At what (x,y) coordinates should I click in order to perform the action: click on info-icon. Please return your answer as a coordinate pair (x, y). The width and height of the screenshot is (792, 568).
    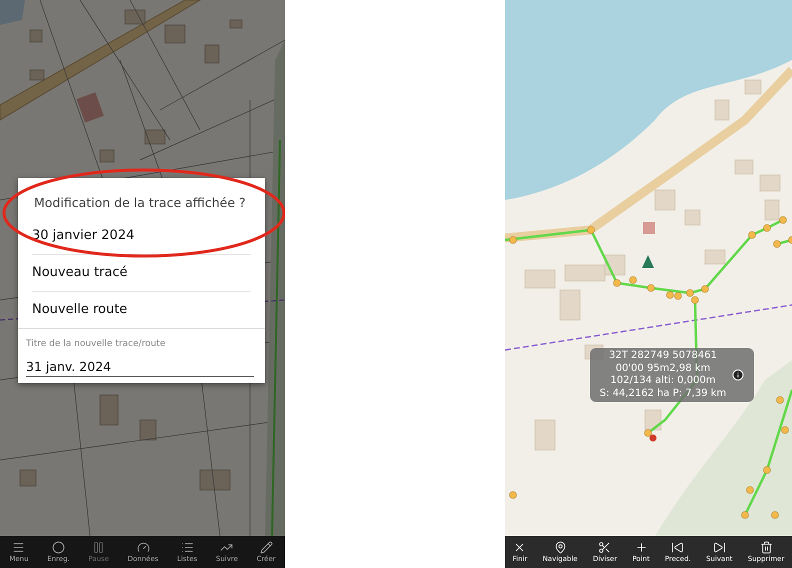
    Looking at the image, I should click on (738, 375).